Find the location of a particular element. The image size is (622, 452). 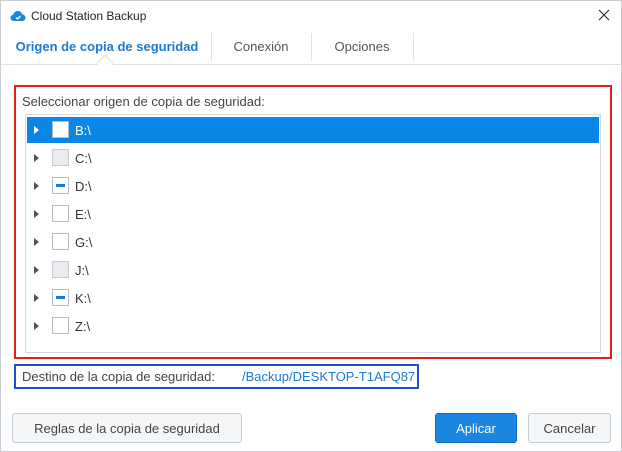

tree-row-z: Z:\ is located at coordinates (313, 326).